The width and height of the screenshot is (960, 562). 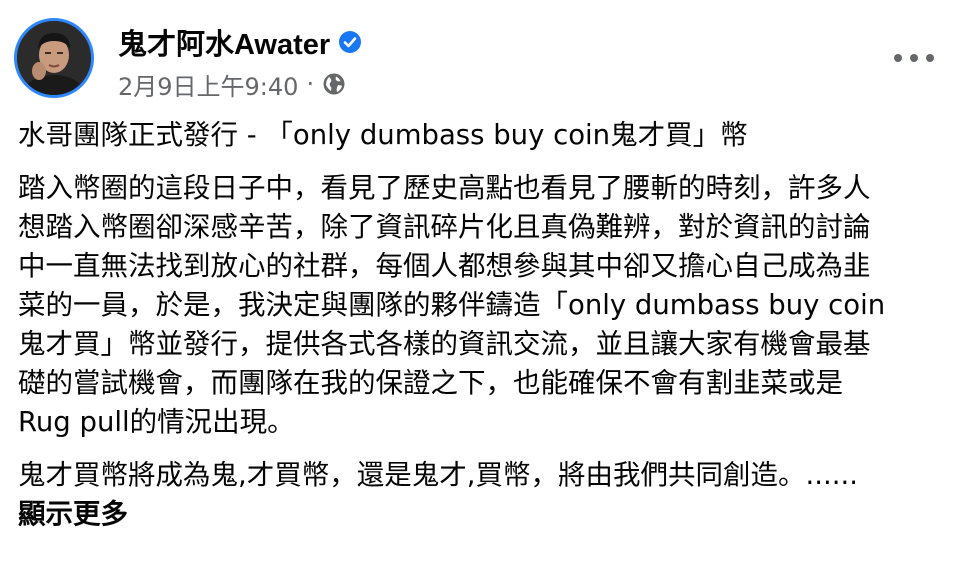 What do you see at coordinates (444, 227) in the screenshot?
I see `post-body-line: 想踏入幣圈卻深感辛苦，除了資訊碎片化且真偽難辨，對於資訊的討論` at bounding box center [444, 227].